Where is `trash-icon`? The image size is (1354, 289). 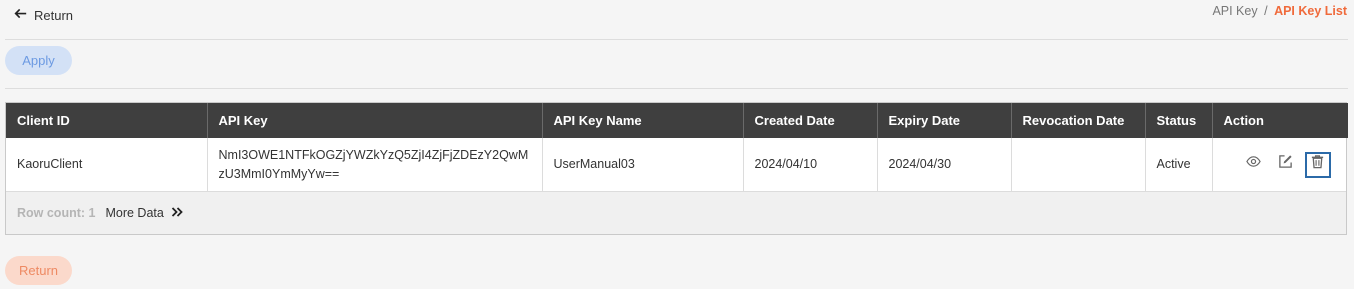 trash-icon is located at coordinates (1317, 164).